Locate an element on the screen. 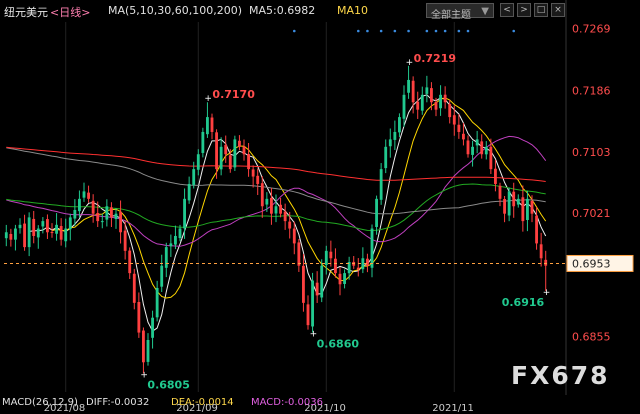 This screenshot has height=414, width=640. theme-select: 全部主题 ▼ is located at coordinates (460, 12).